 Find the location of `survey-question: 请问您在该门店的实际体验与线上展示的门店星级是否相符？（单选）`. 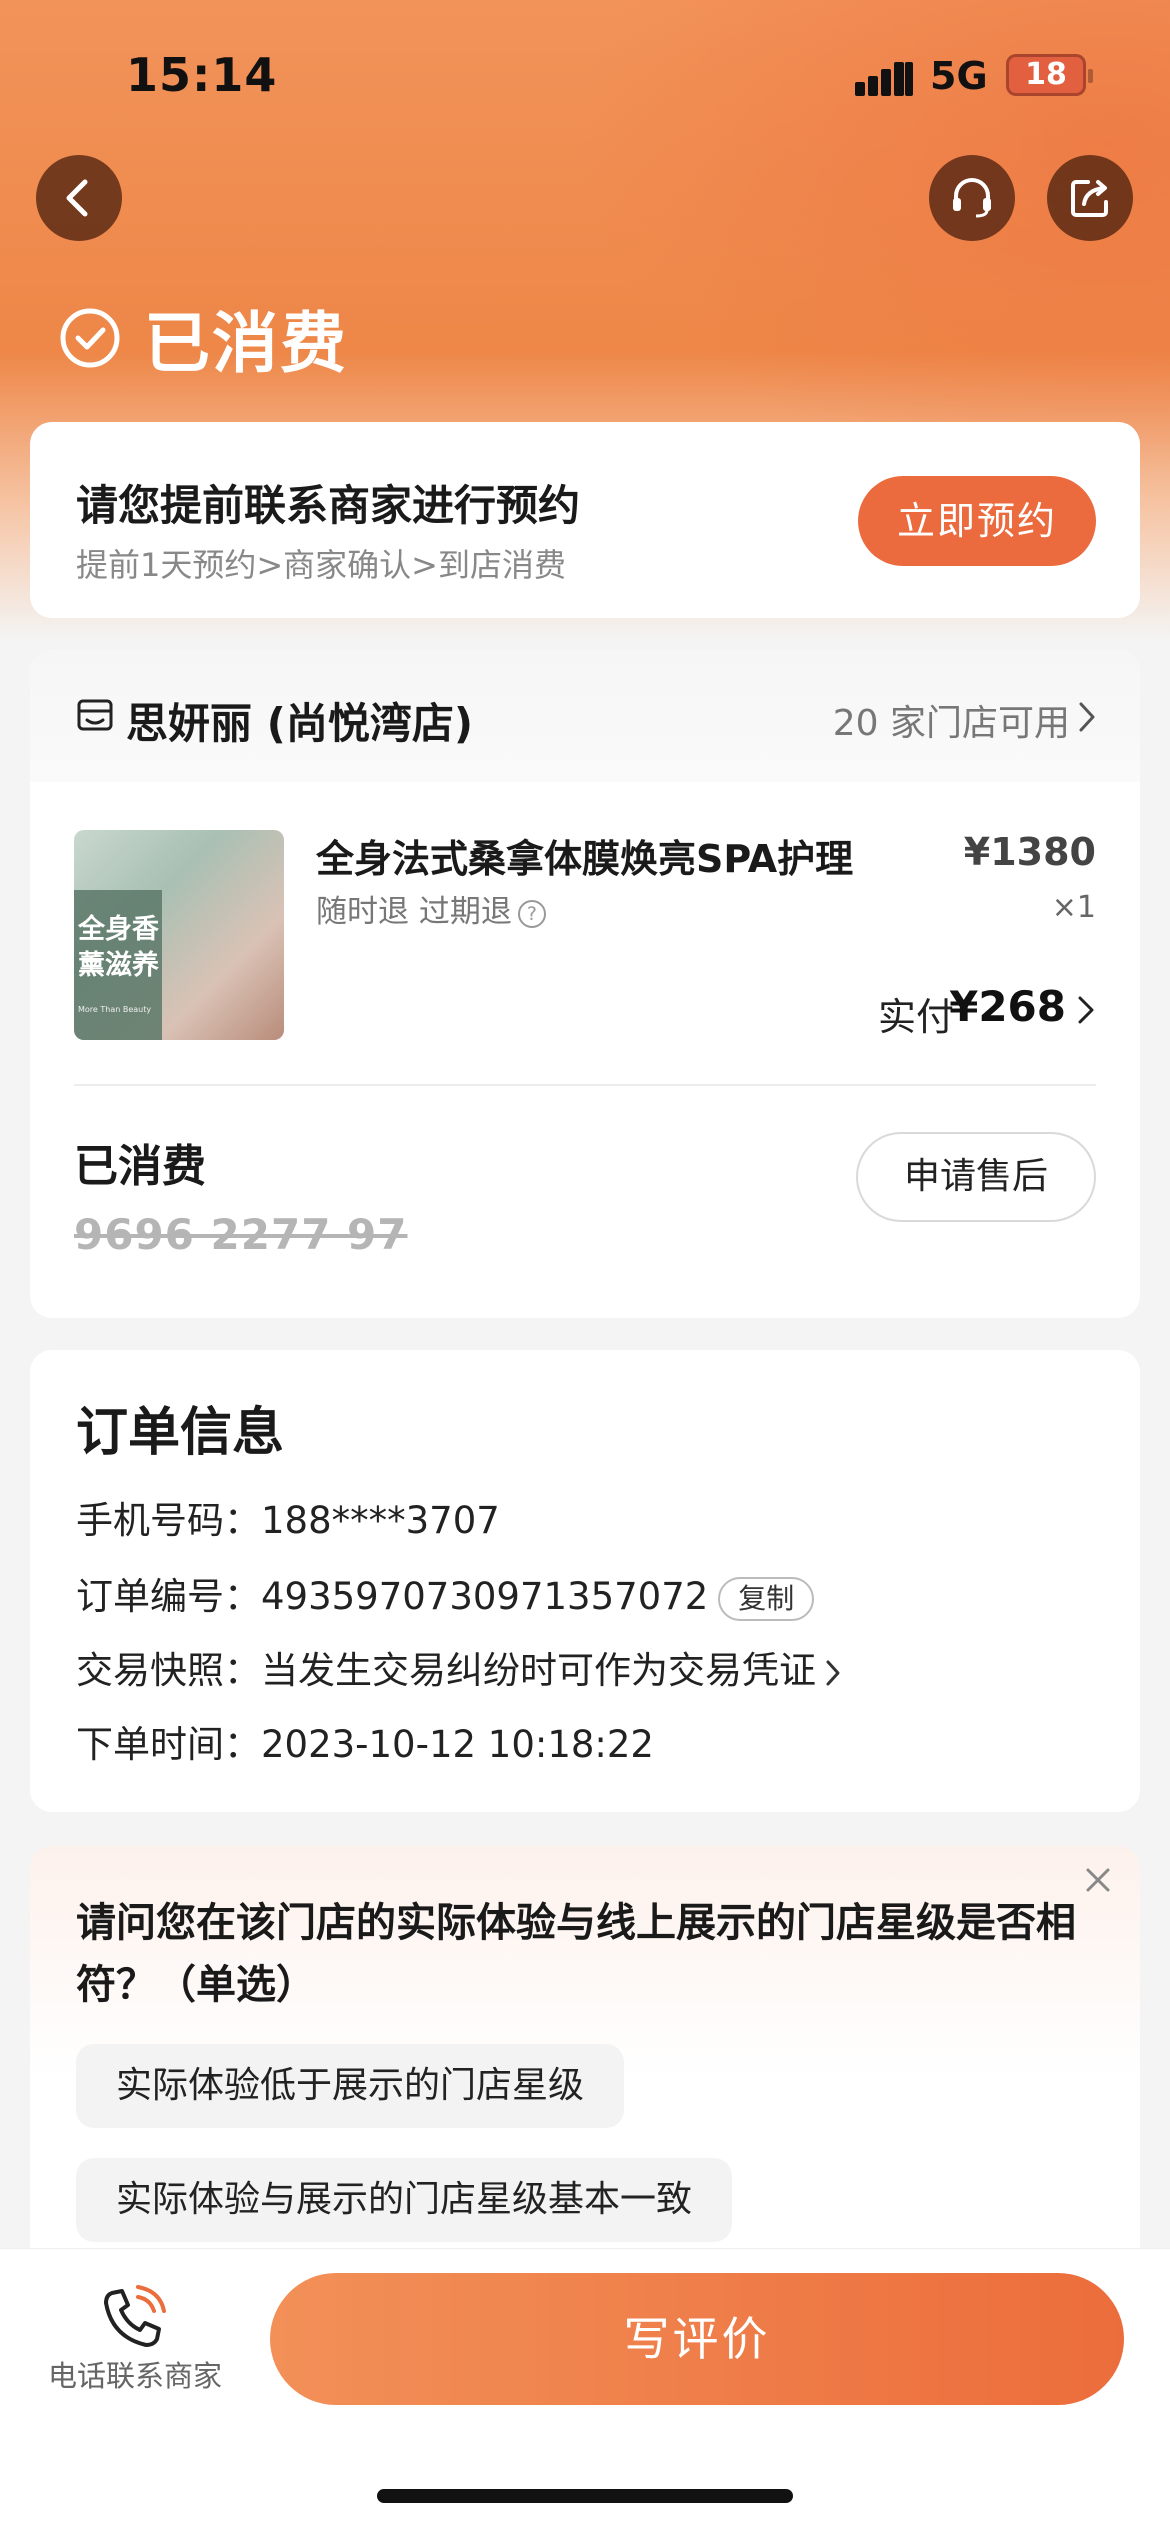

survey-question: 请问您在该门店的实际体验与线上展示的门店星级是否相符？（单选） is located at coordinates (576, 1954).